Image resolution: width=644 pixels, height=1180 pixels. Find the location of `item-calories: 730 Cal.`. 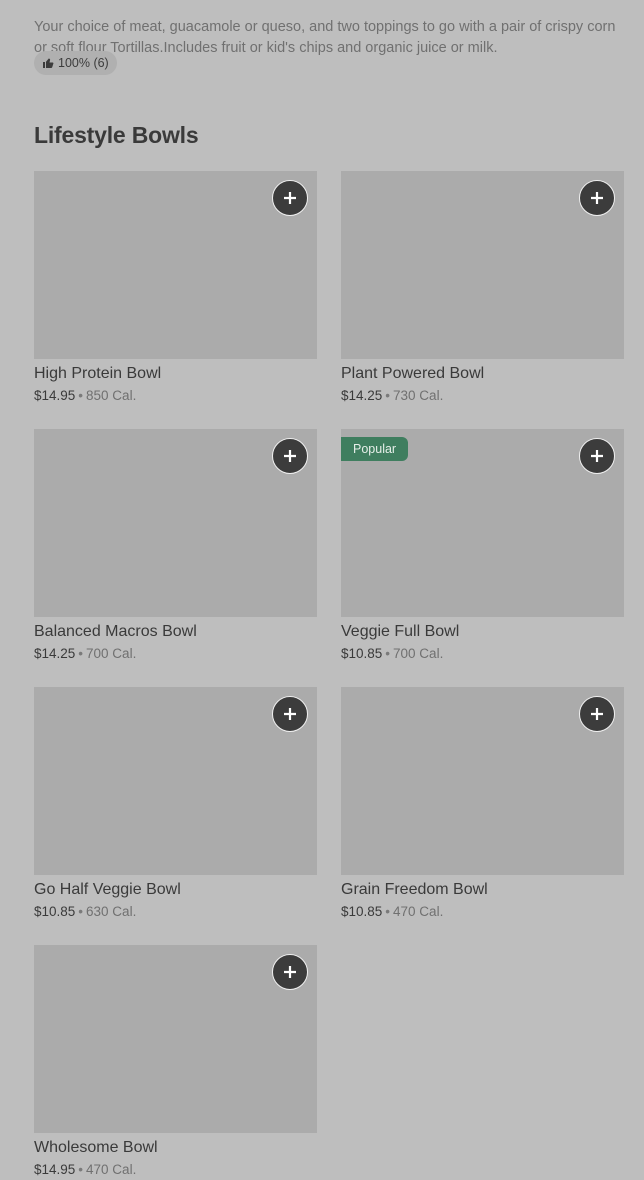

item-calories: 730 Cal. is located at coordinates (418, 395).